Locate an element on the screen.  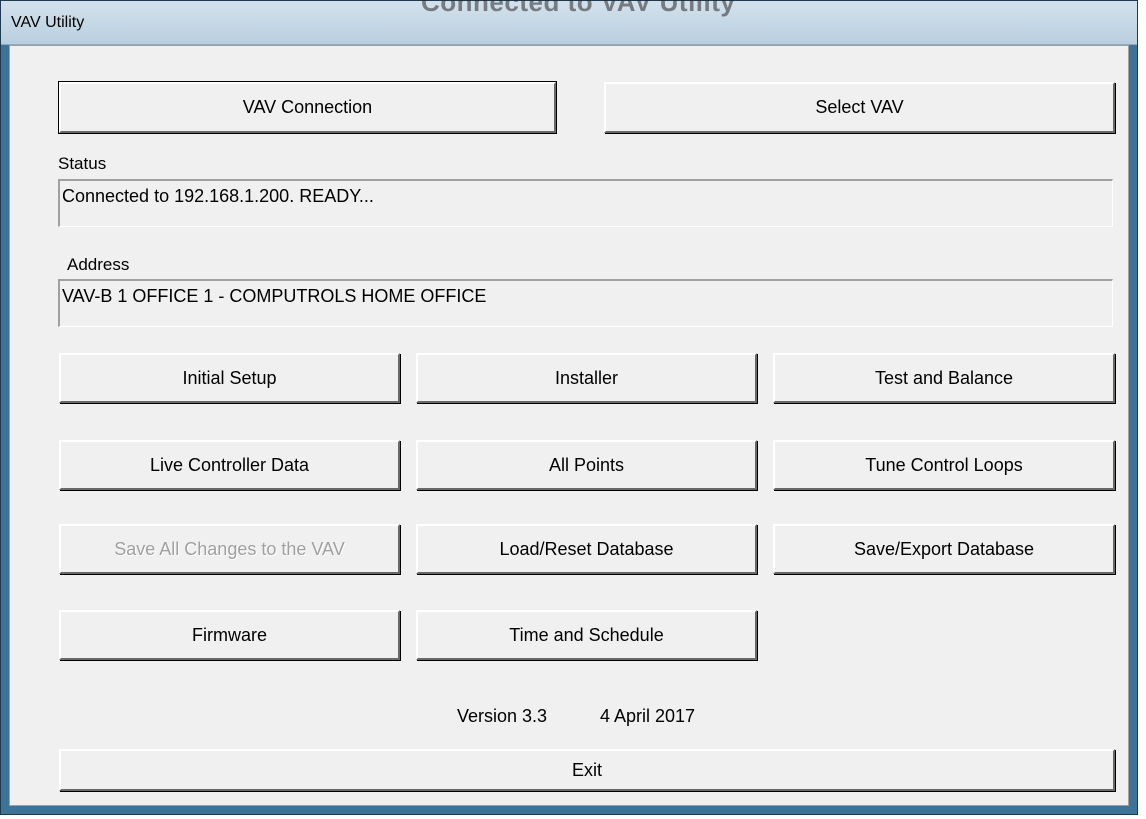
initial-setup-button: Initial Setup is located at coordinates (229, 378).